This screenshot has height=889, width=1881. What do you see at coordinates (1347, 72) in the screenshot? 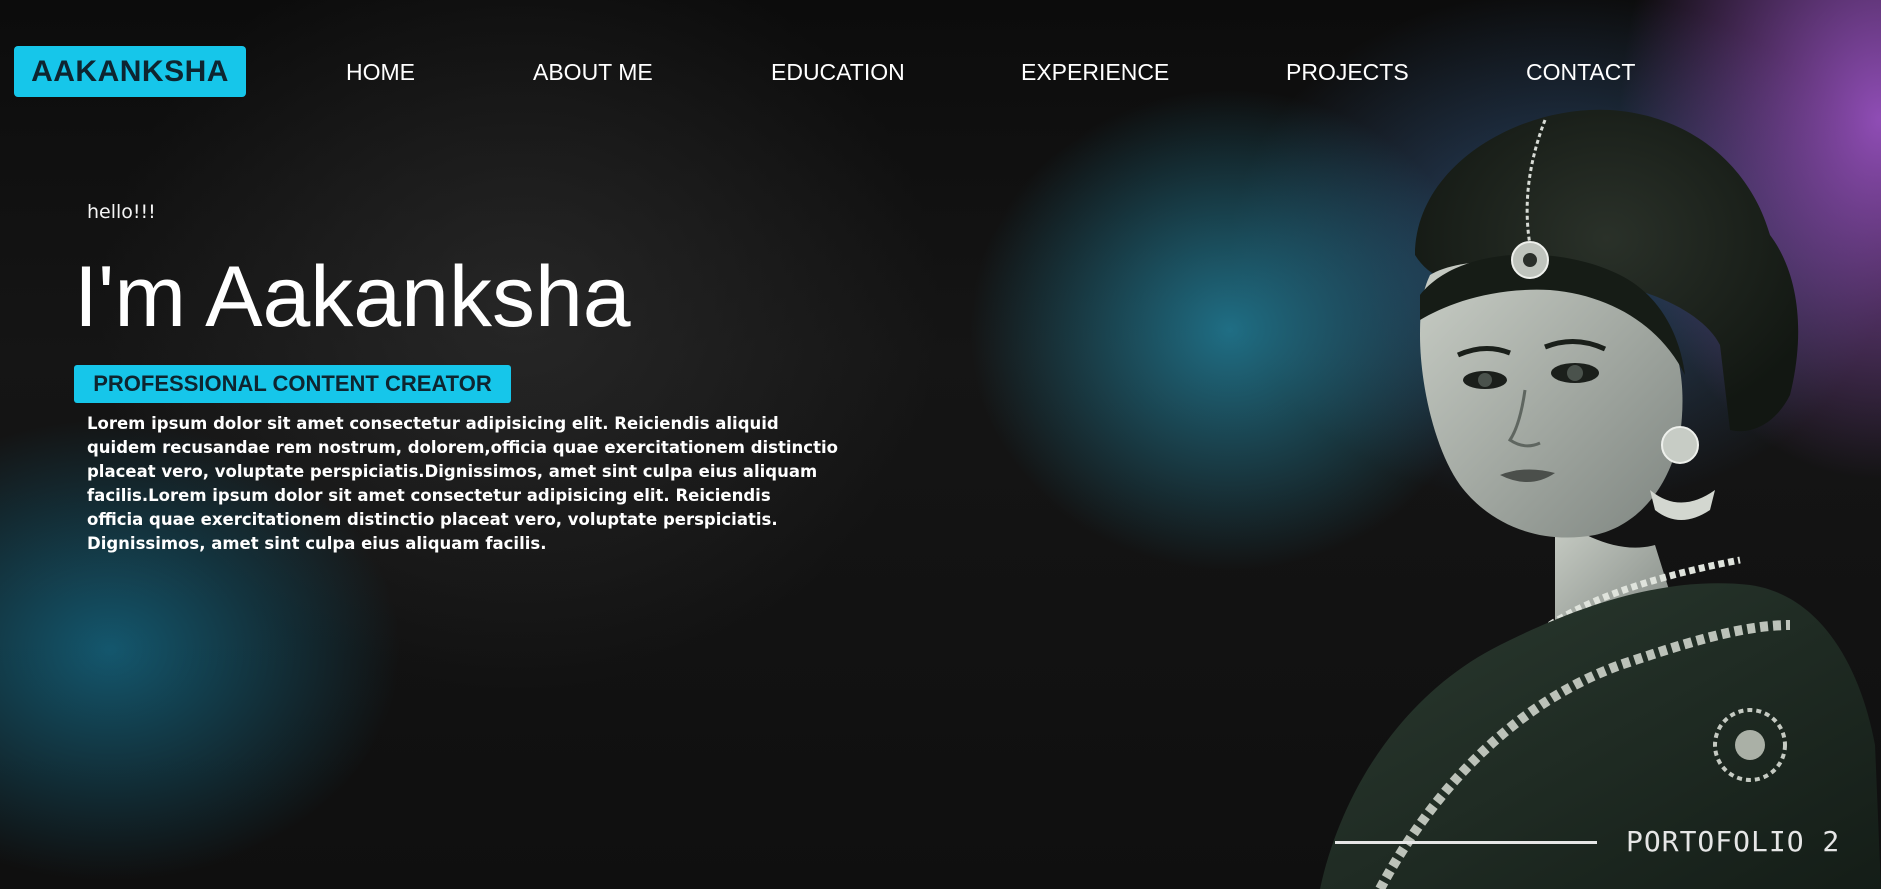
I see `nav-item-projects: PROJECTS` at bounding box center [1347, 72].